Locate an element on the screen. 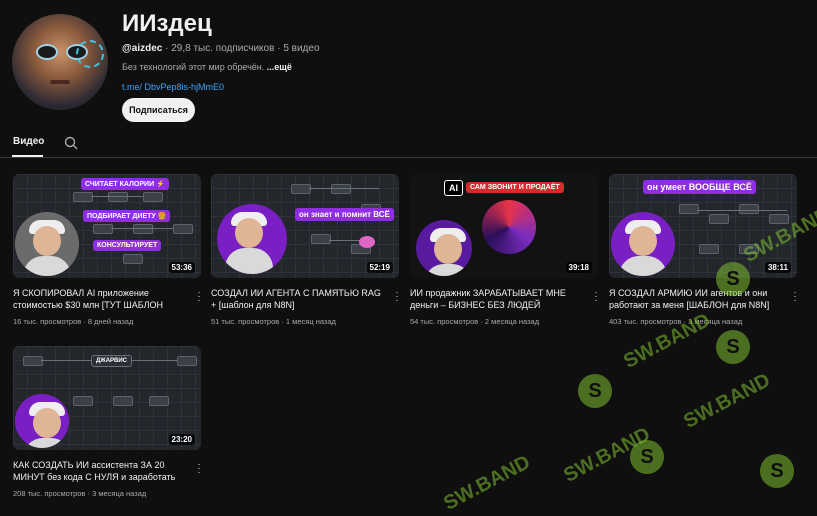 The height and width of the screenshot is (516, 817). upload-age: 1 месяц назад is located at coordinates (310, 321).